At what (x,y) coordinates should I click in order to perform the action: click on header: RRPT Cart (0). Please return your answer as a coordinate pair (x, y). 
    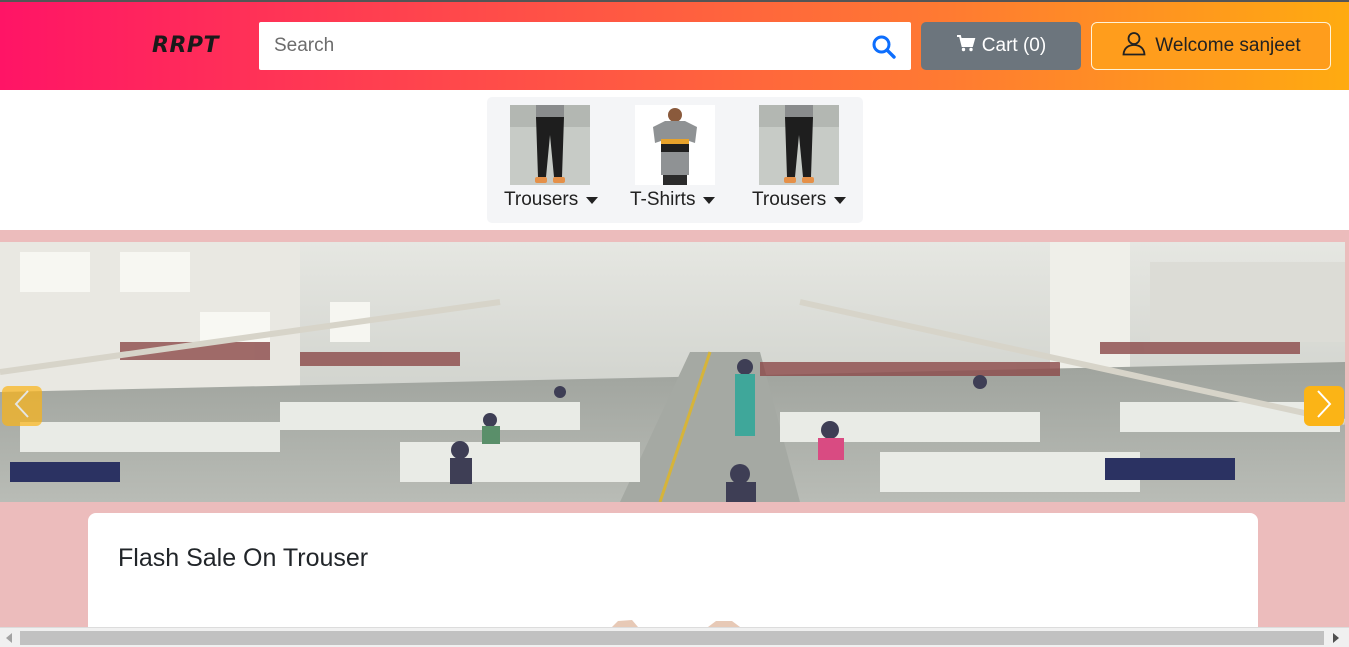
    Looking at the image, I should click on (674, 46).